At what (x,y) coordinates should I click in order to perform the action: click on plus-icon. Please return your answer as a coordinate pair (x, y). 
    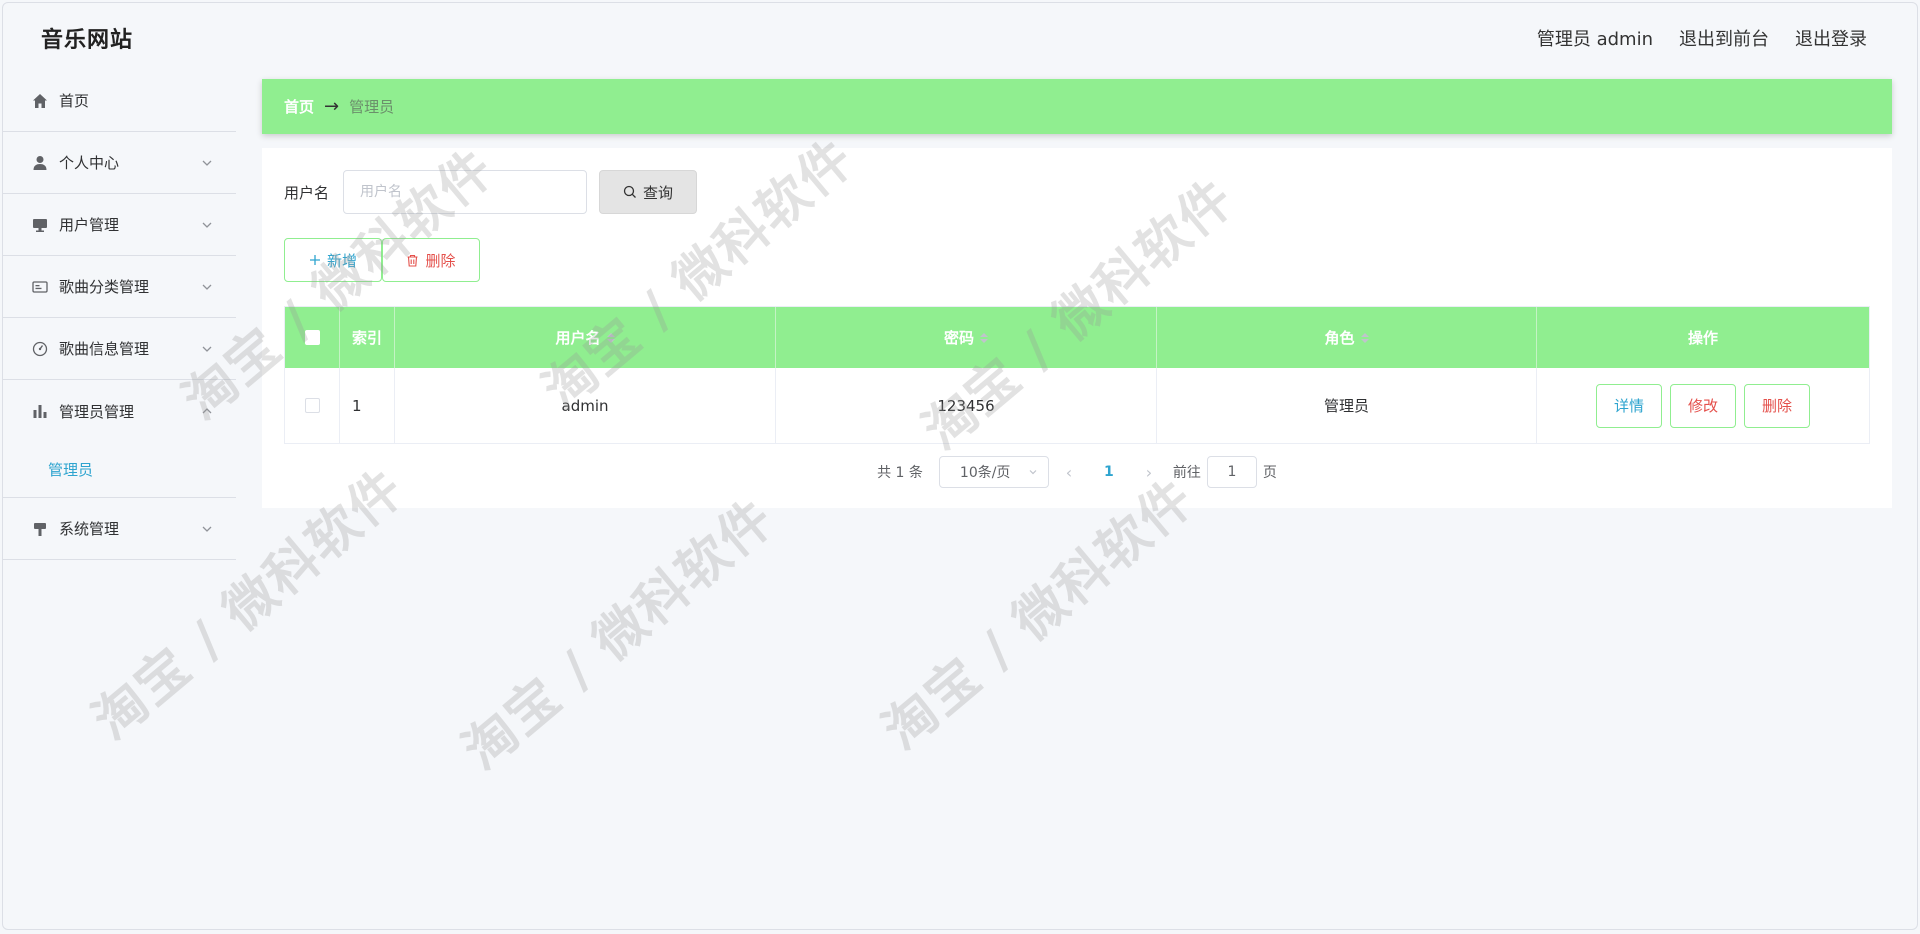
    Looking at the image, I should click on (314, 260).